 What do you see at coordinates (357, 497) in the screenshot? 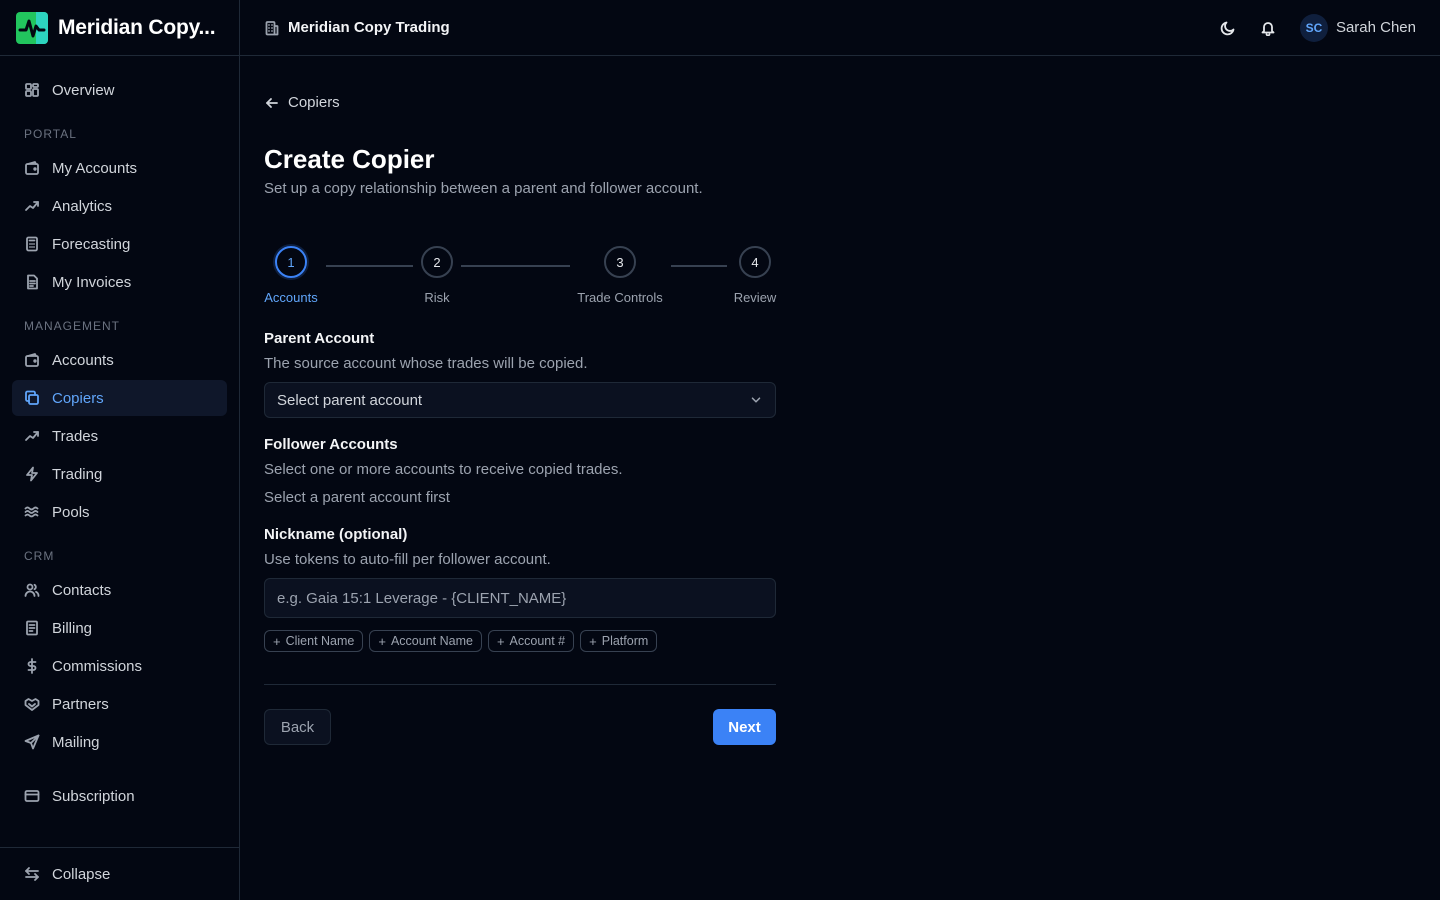
I see `follower-accounts-empty: Select a parent account first` at bounding box center [357, 497].